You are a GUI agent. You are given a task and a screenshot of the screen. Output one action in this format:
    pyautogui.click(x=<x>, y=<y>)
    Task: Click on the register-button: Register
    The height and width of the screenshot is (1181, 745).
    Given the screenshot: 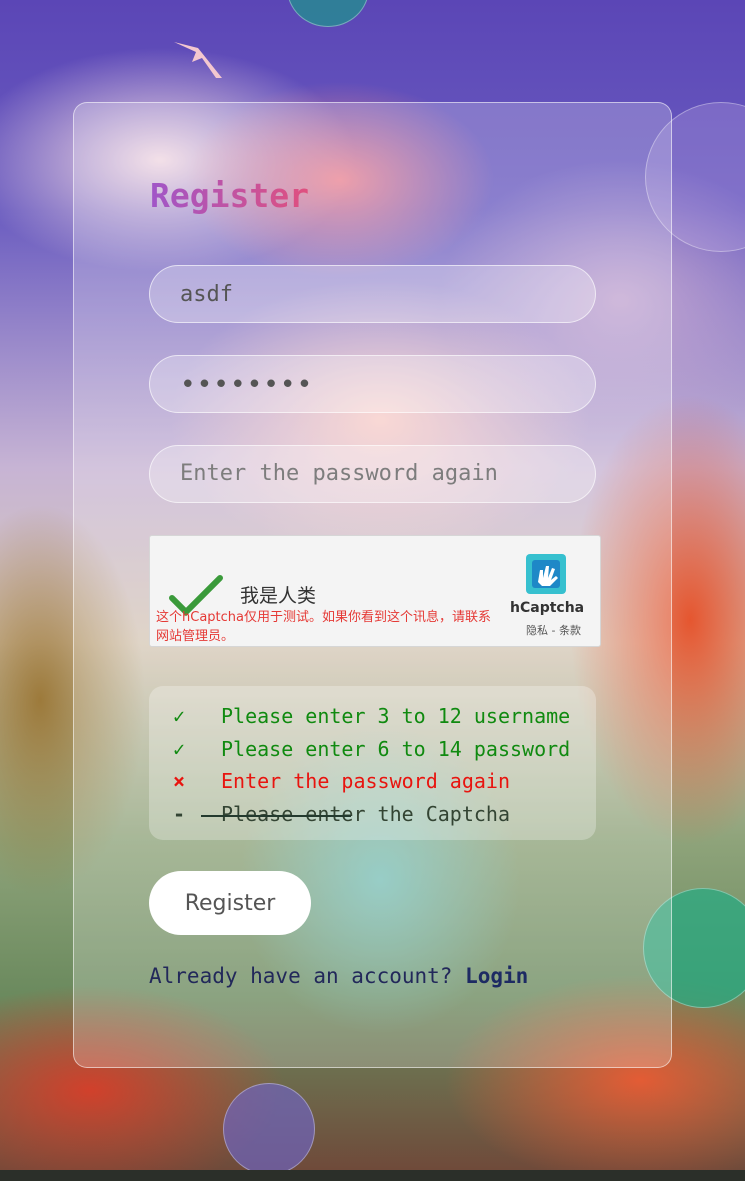 What is the action you would take?
    pyautogui.click(x=230, y=903)
    